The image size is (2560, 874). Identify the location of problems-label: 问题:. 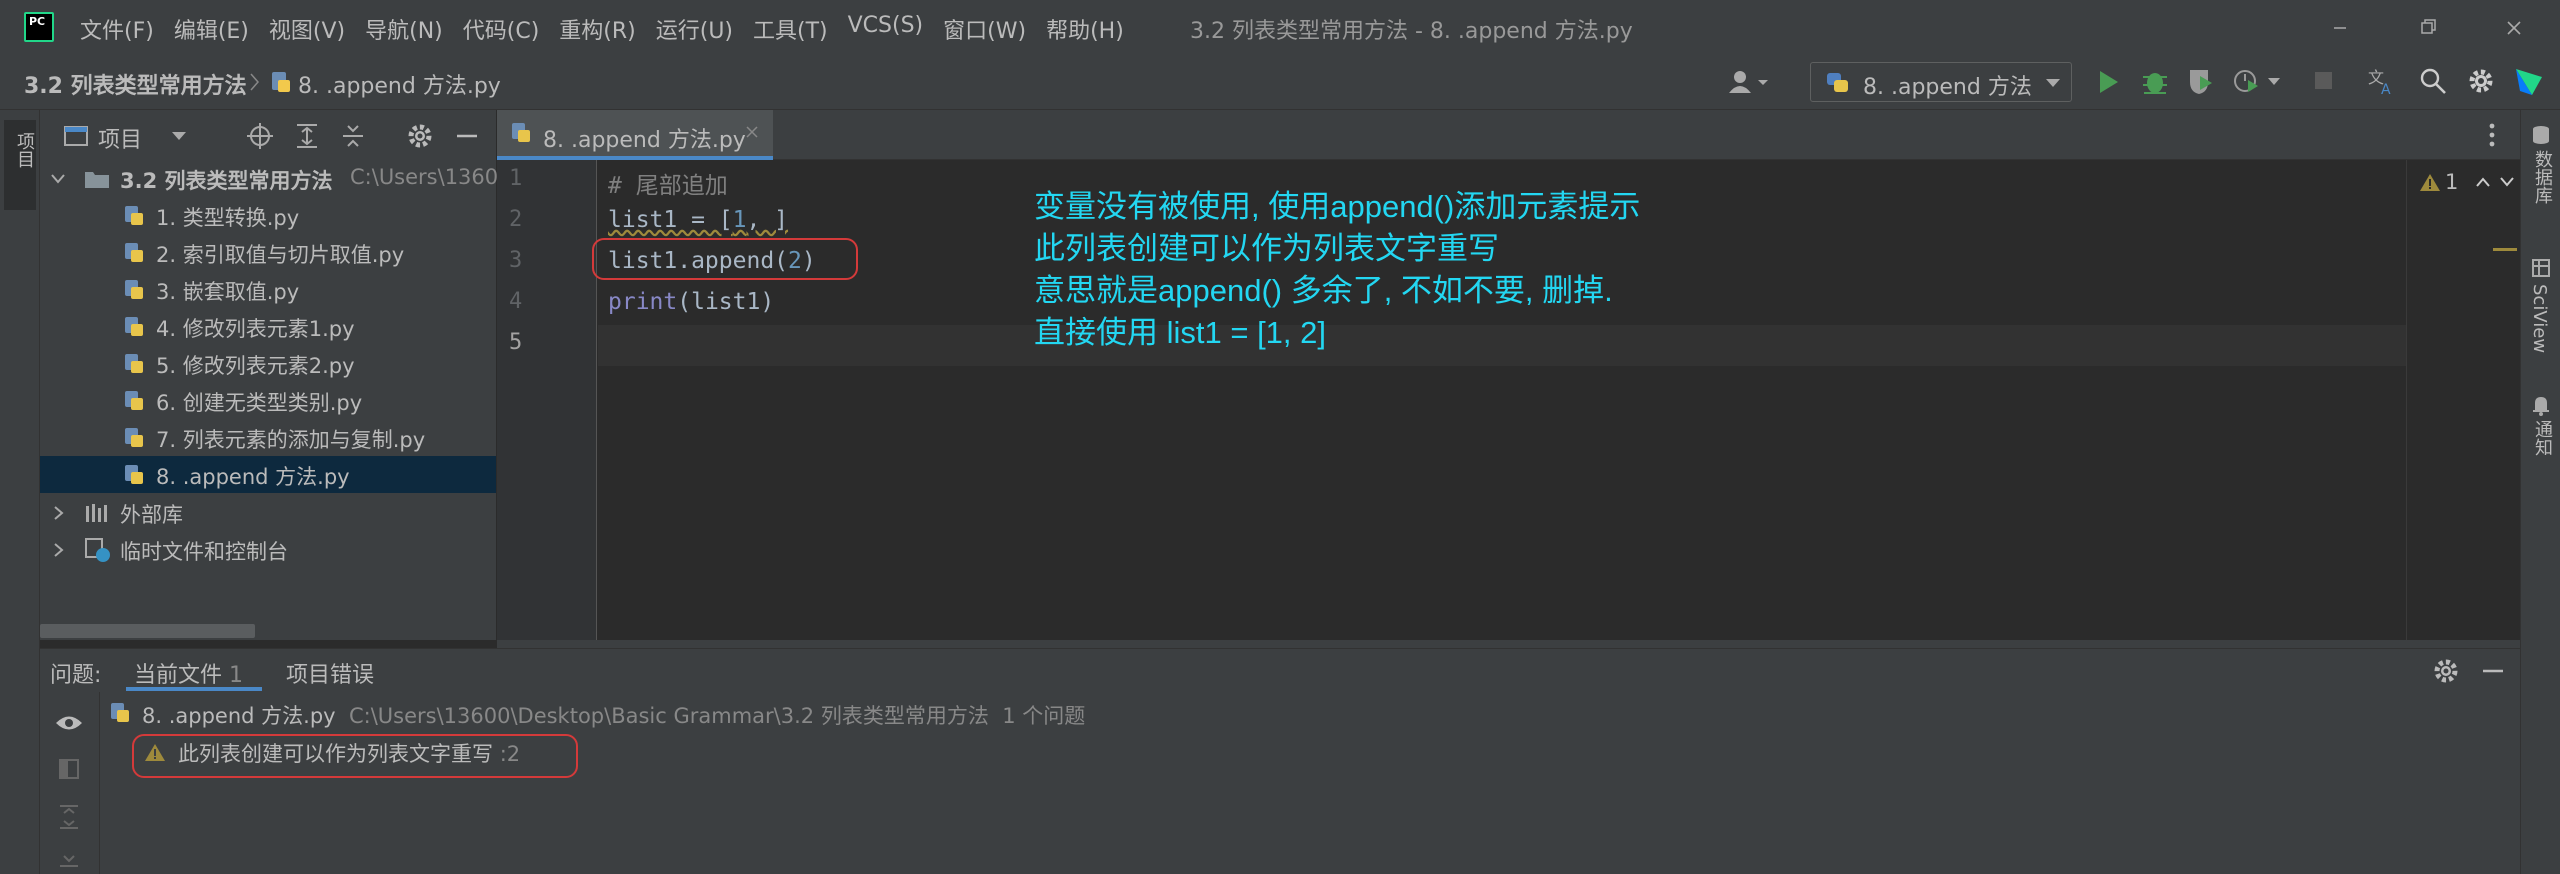
(76, 675).